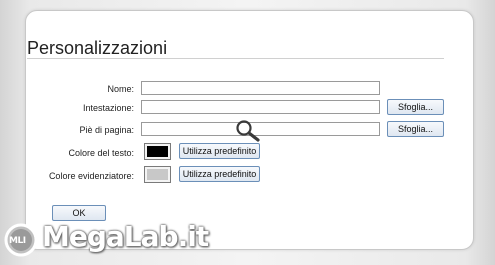  Describe the element at coordinates (235, 58) in the screenshot. I see `title-divider` at that location.